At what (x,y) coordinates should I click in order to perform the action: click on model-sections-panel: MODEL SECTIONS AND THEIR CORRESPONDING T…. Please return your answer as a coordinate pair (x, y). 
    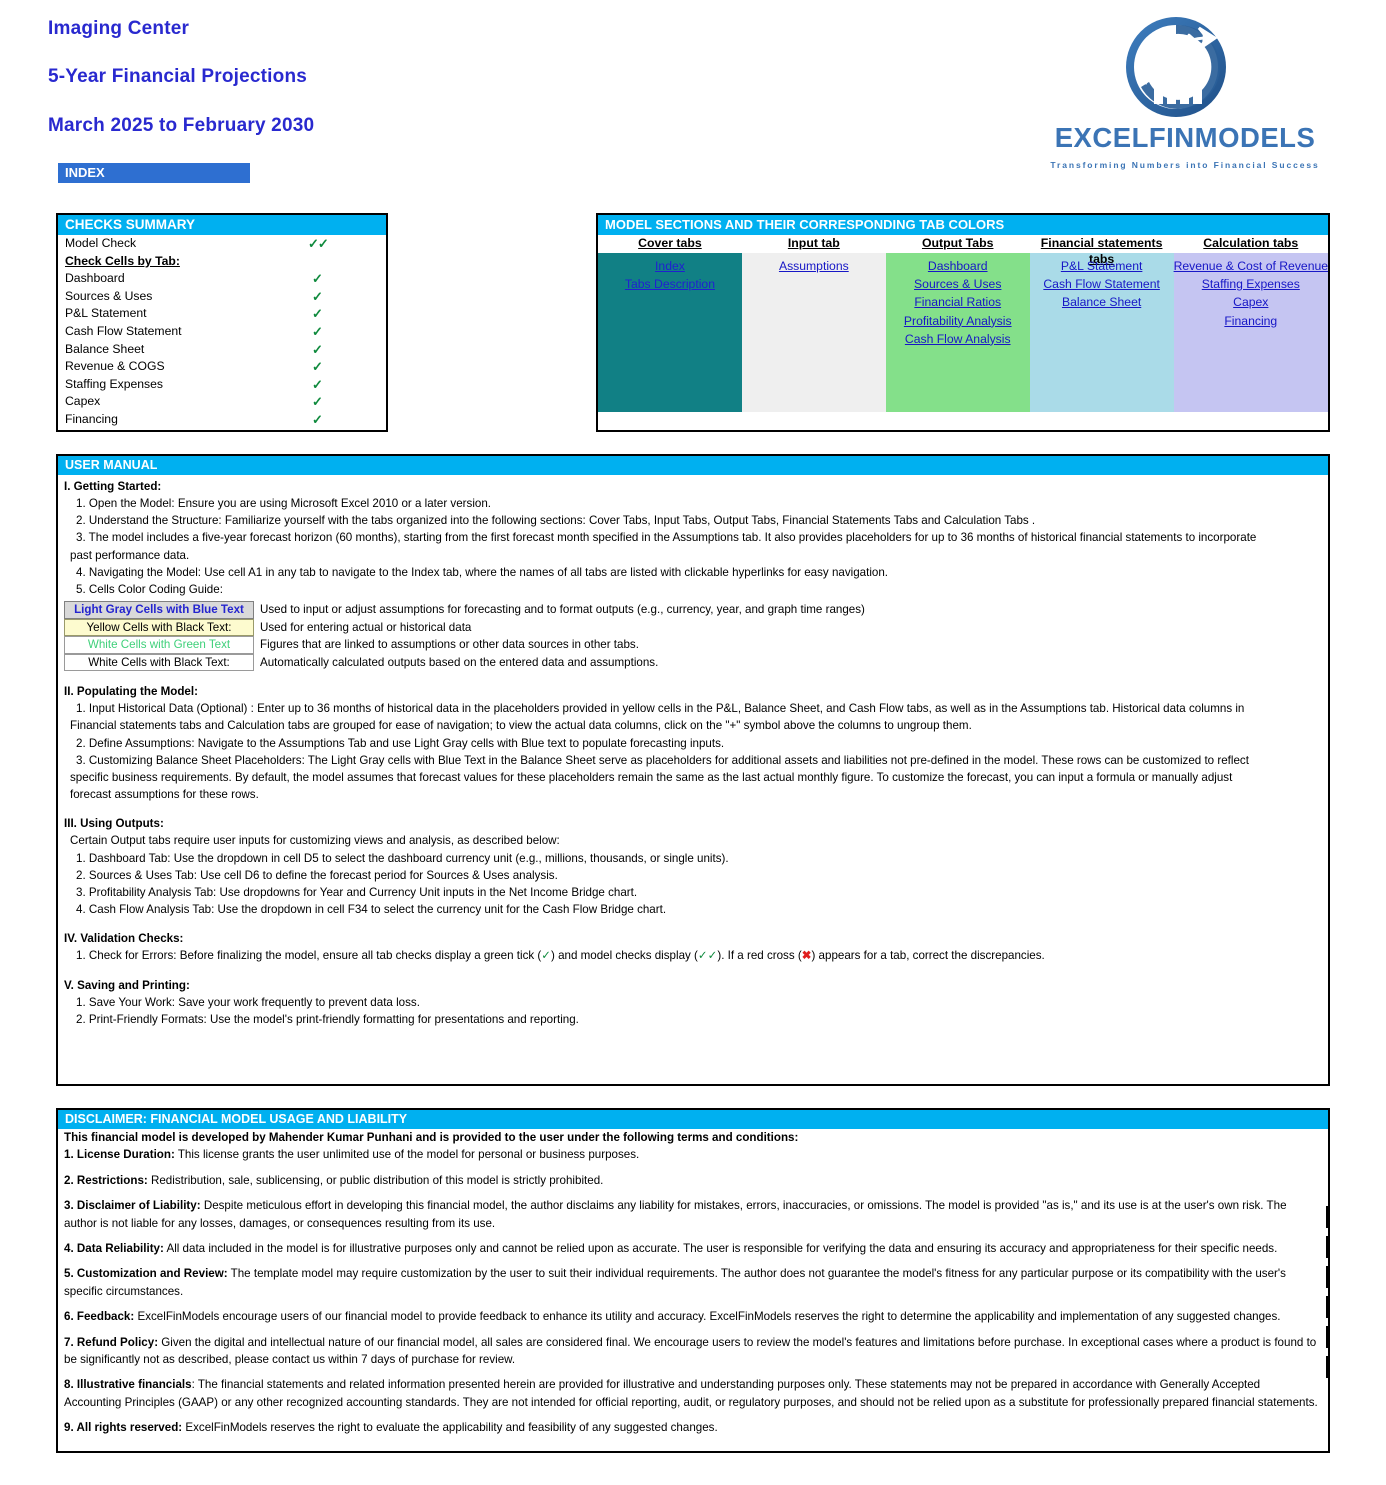
    Looking at the image, I should click on (963, 322).